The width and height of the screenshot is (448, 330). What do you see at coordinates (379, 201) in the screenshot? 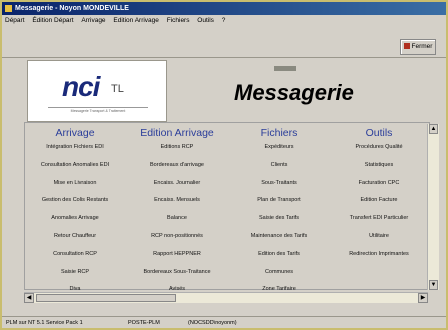
I see `menu-item: Edition Facture` at bounding box center [379, 201].